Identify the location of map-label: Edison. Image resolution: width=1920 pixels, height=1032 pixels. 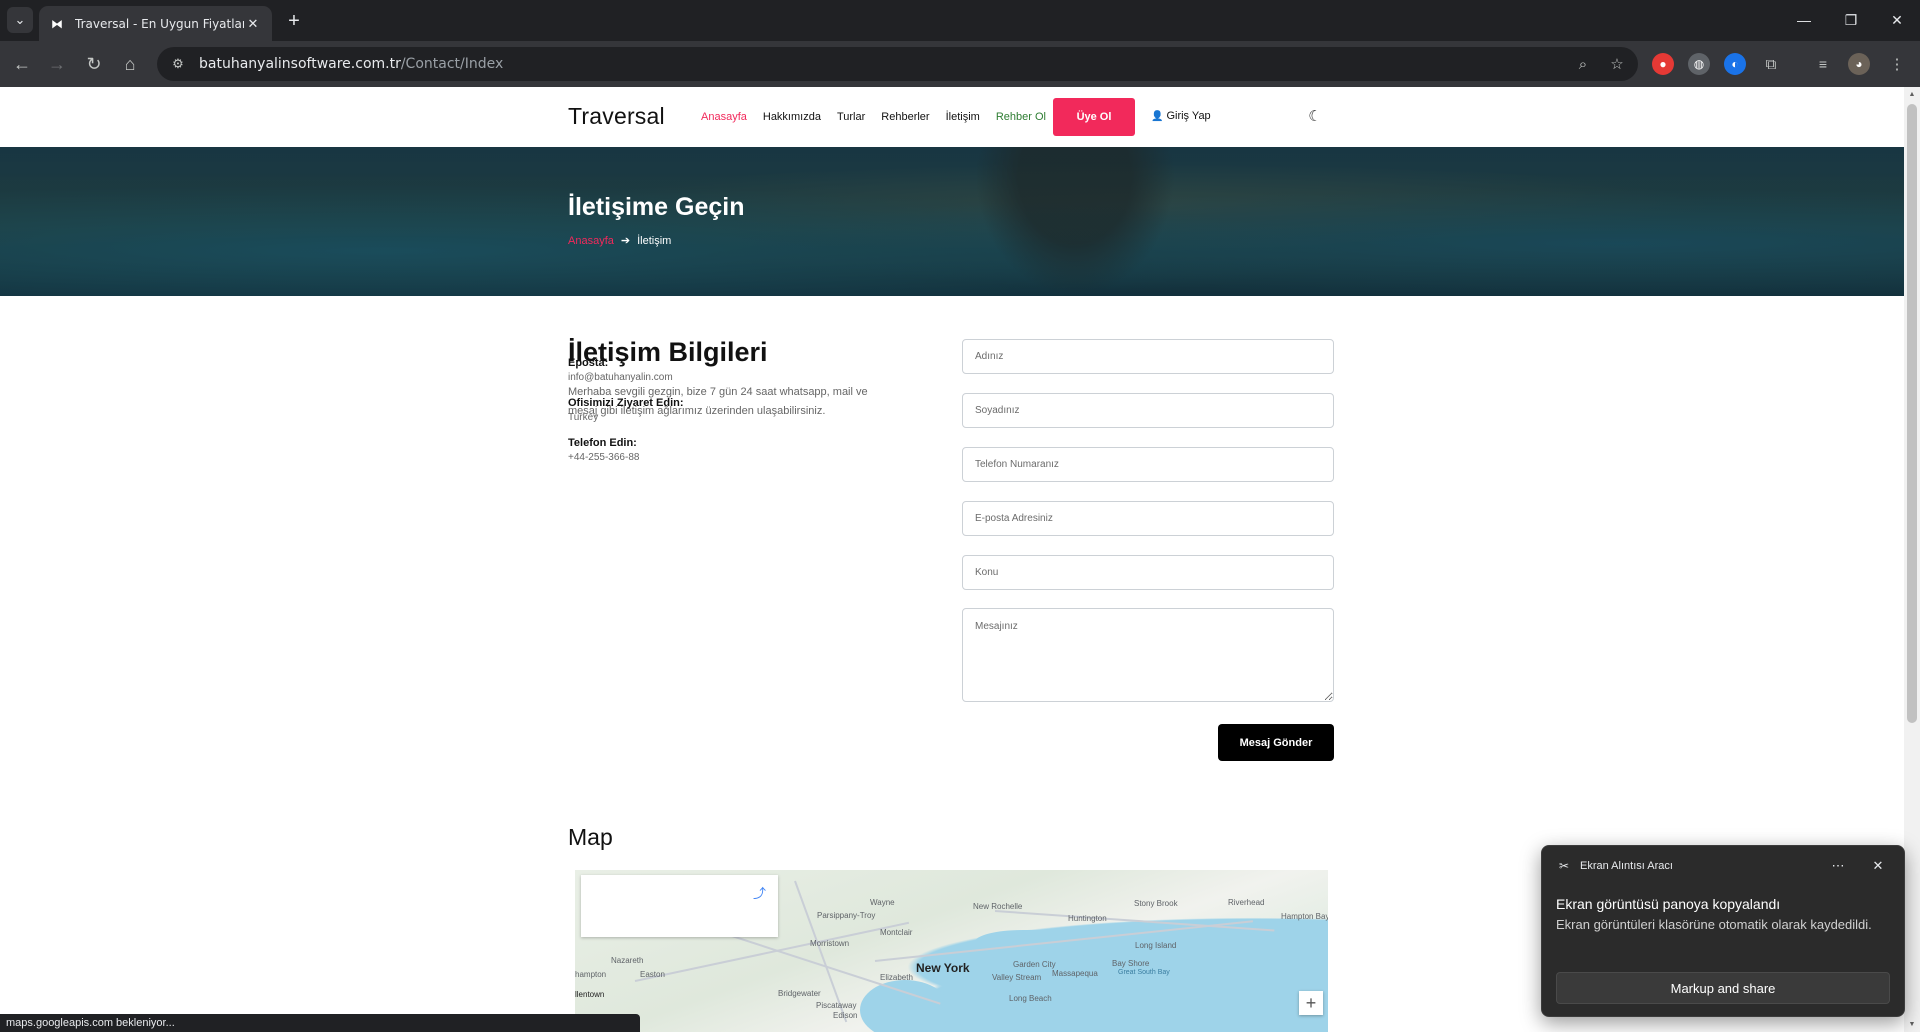
(845, 1015).